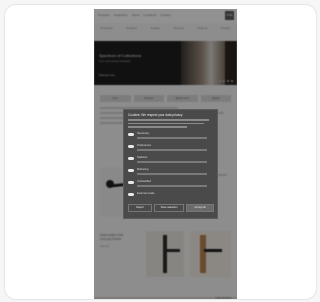  I want to click on consent-option: Preferences, so click(170, 149).